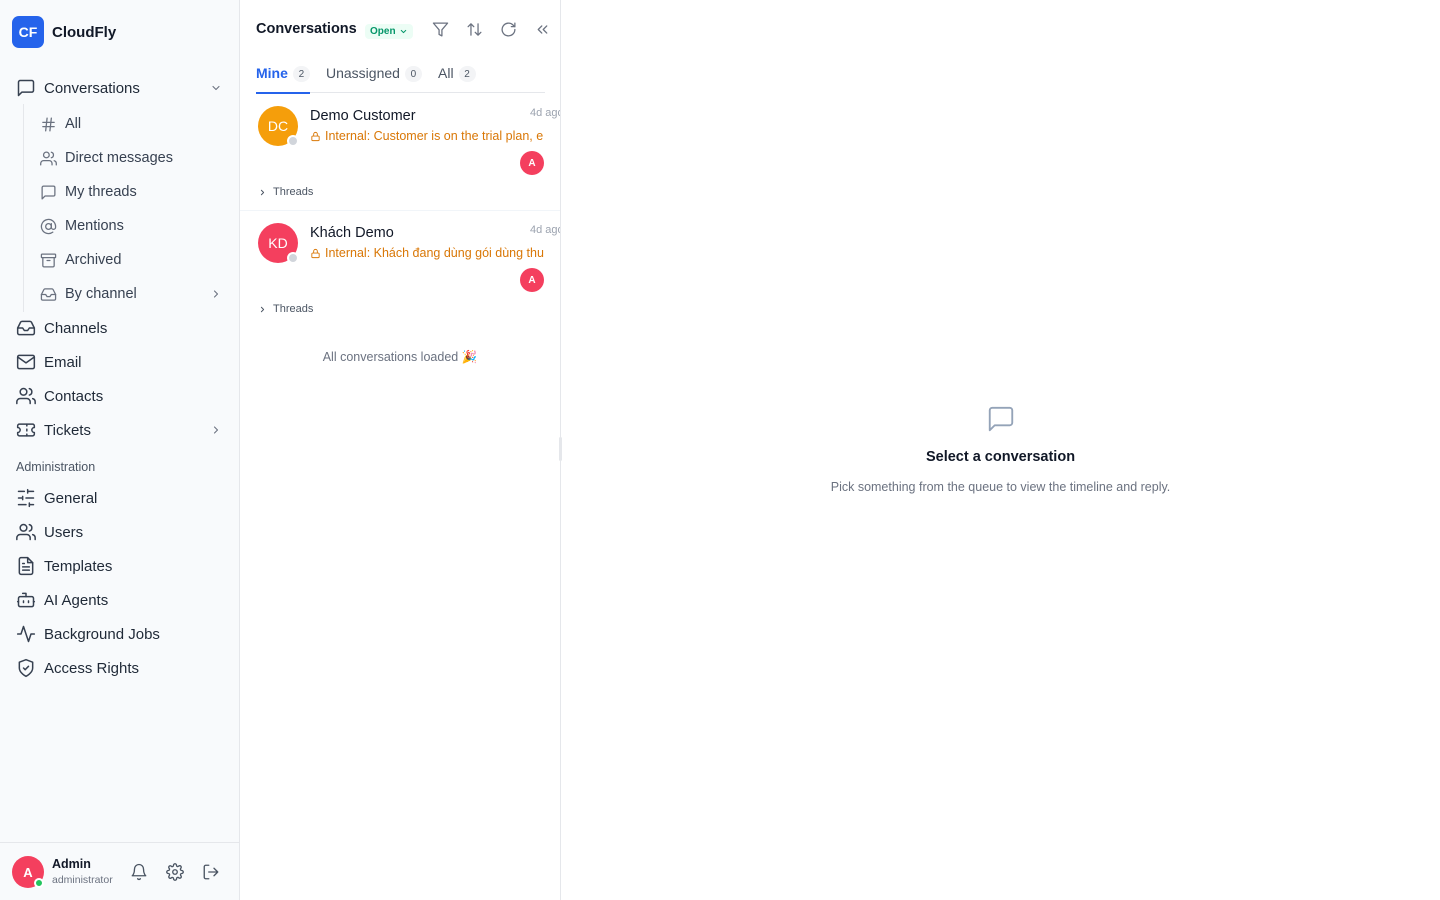 This screenshot has width=1440, height=900. I want to click on sidebar-item-background-jobs: Background Jobs, so click(120, 634).